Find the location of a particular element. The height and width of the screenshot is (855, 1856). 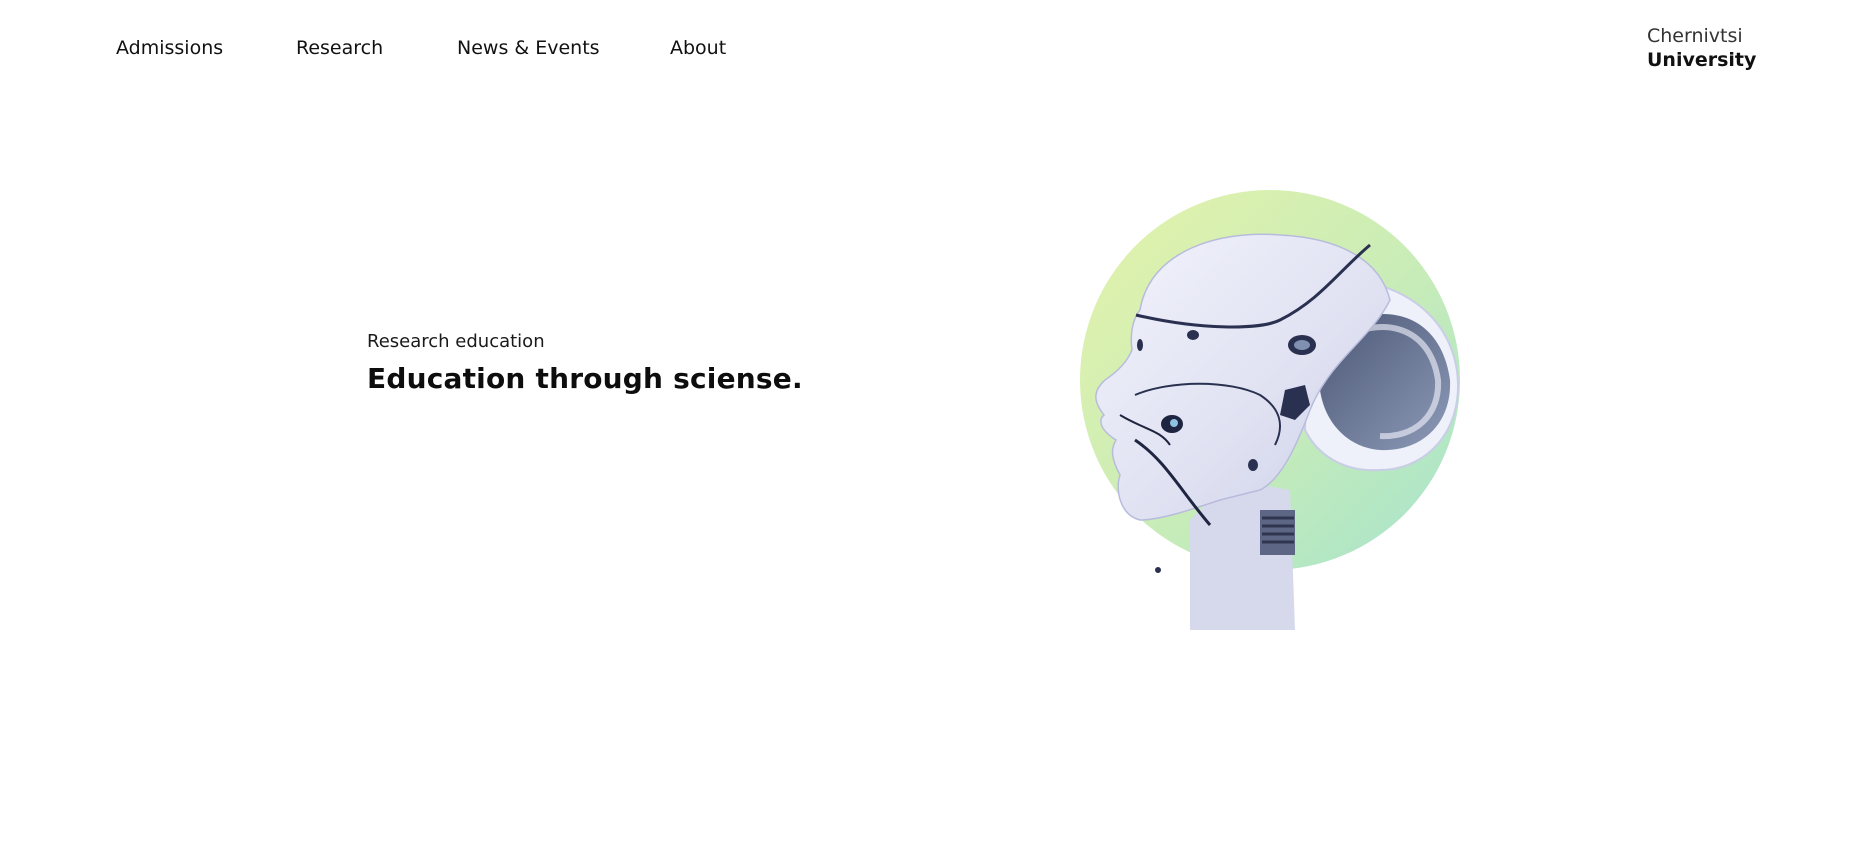

brand-logo: Chernivtsi University is located at coordinates (1701, 48).